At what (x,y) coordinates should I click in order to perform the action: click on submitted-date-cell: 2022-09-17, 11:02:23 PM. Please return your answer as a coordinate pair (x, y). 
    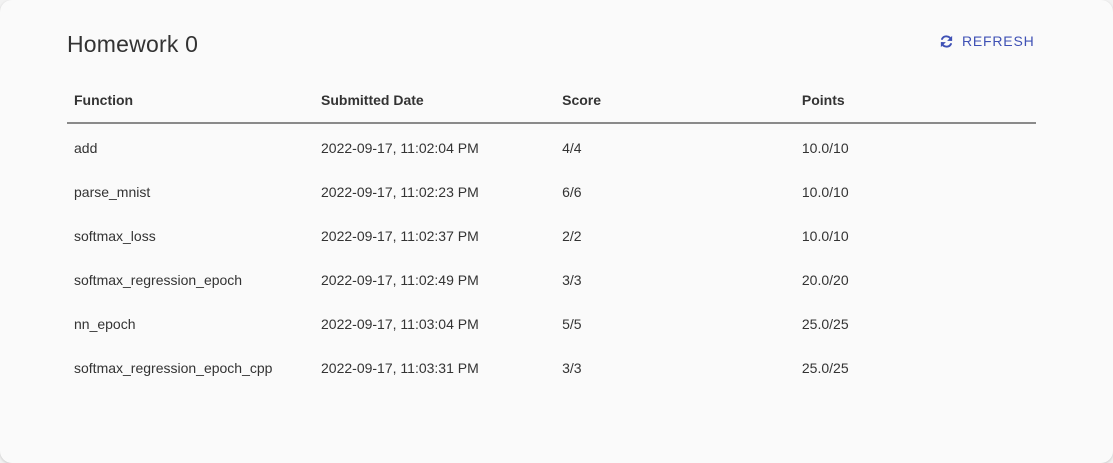
    Looking at the image, I should click on (400, 192).